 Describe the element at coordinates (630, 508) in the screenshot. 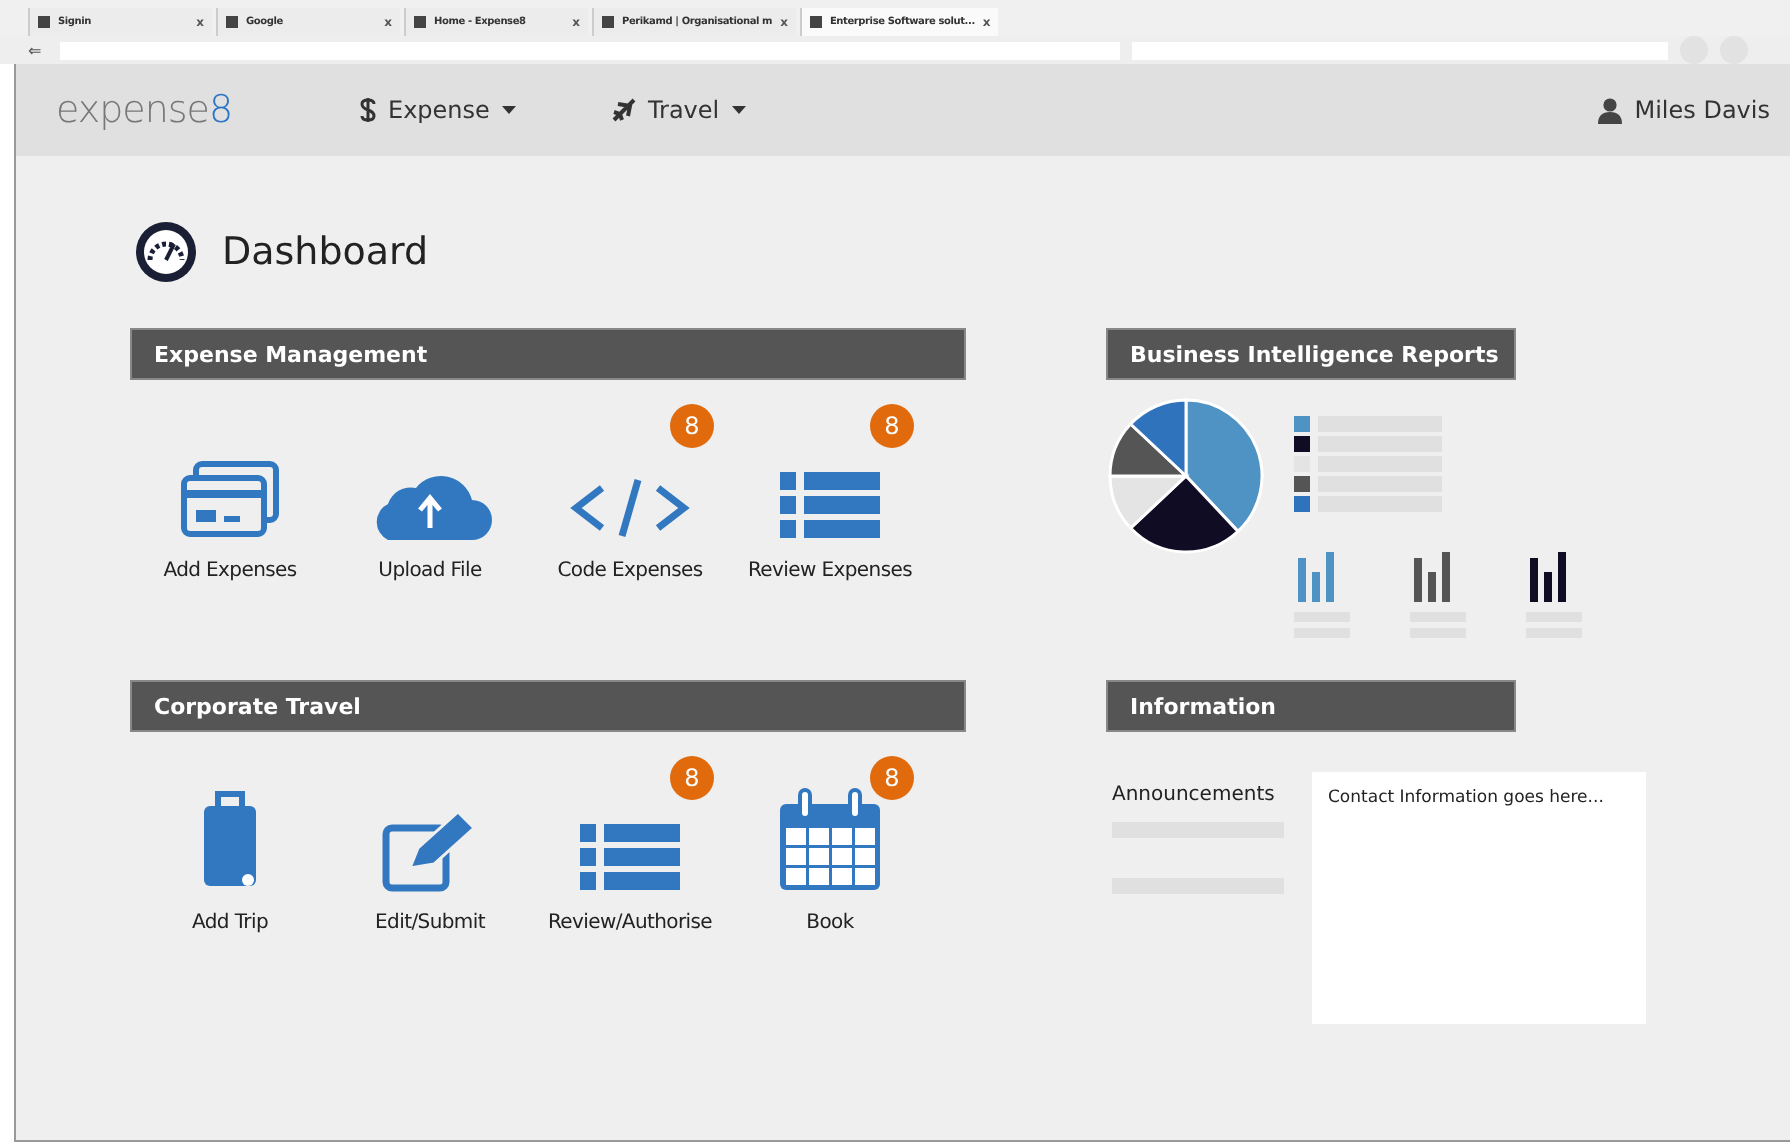

I see `code-icon` at that location.